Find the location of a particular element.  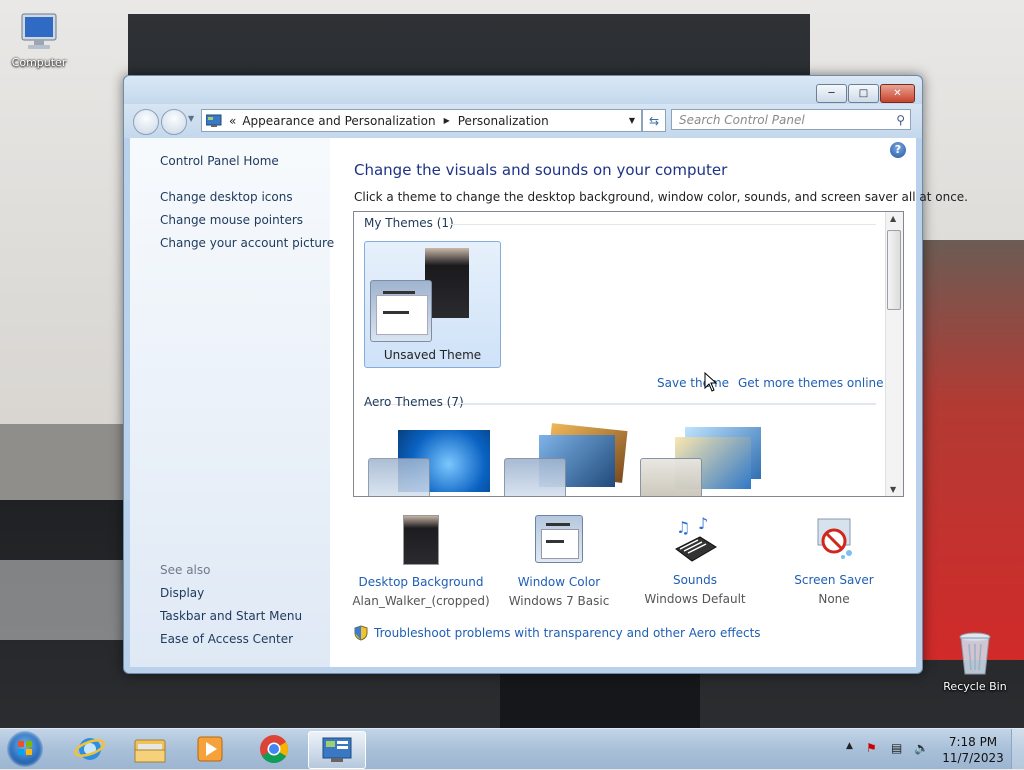

close-icon: ✕ is located at coordinates (897, 93).